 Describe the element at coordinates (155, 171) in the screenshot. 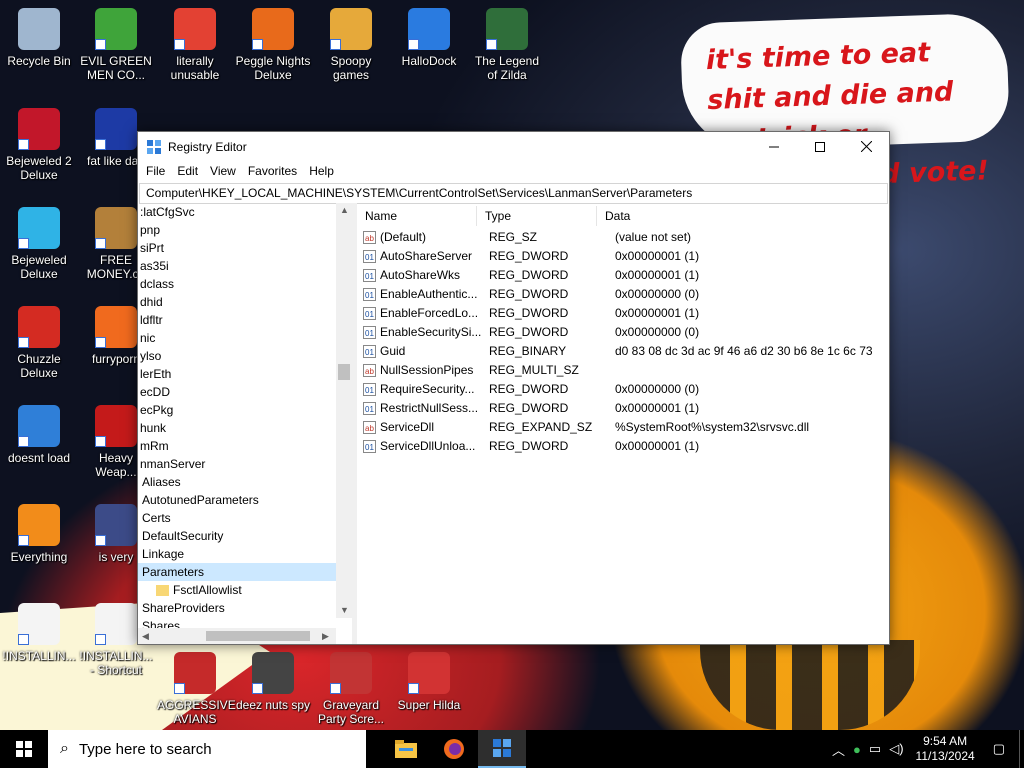

I see `menu-file: File` at that location.